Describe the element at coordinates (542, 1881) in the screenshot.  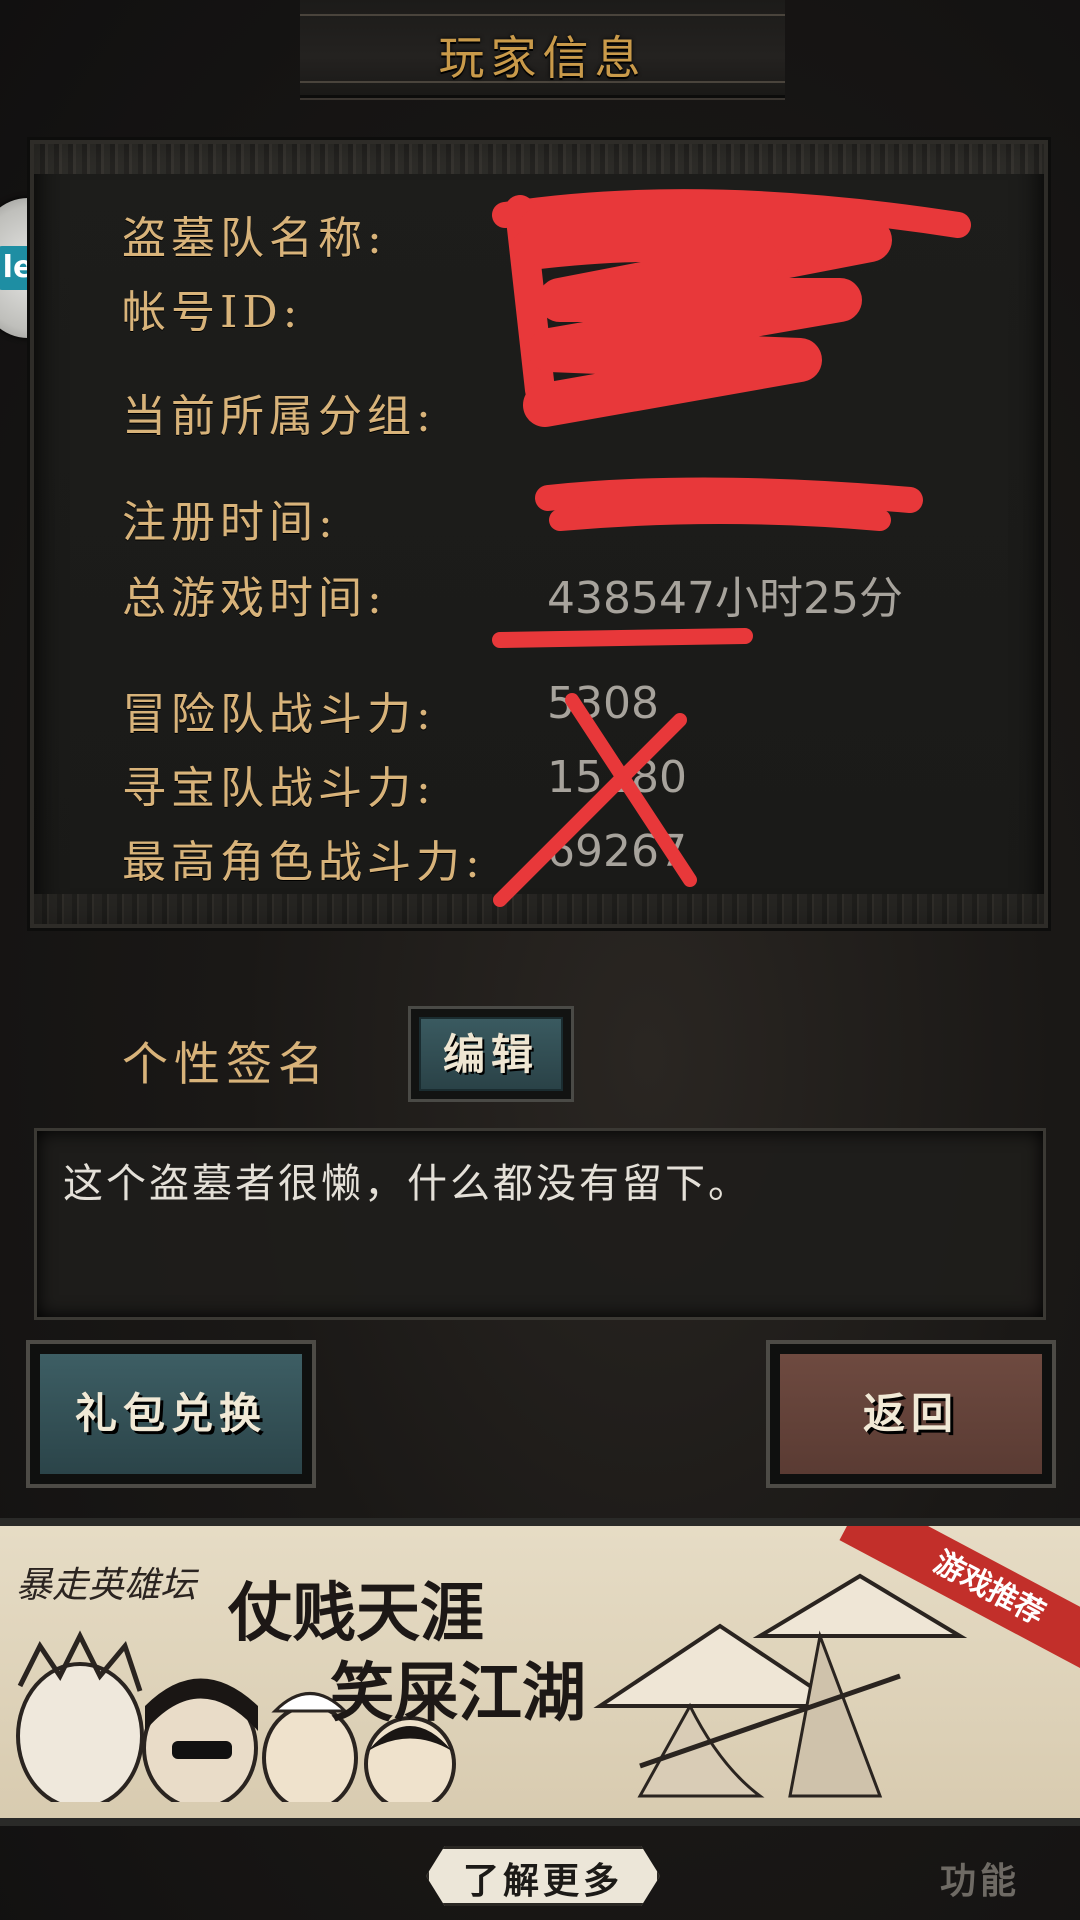
I see `learn-more-label: 了解更多` at that location.